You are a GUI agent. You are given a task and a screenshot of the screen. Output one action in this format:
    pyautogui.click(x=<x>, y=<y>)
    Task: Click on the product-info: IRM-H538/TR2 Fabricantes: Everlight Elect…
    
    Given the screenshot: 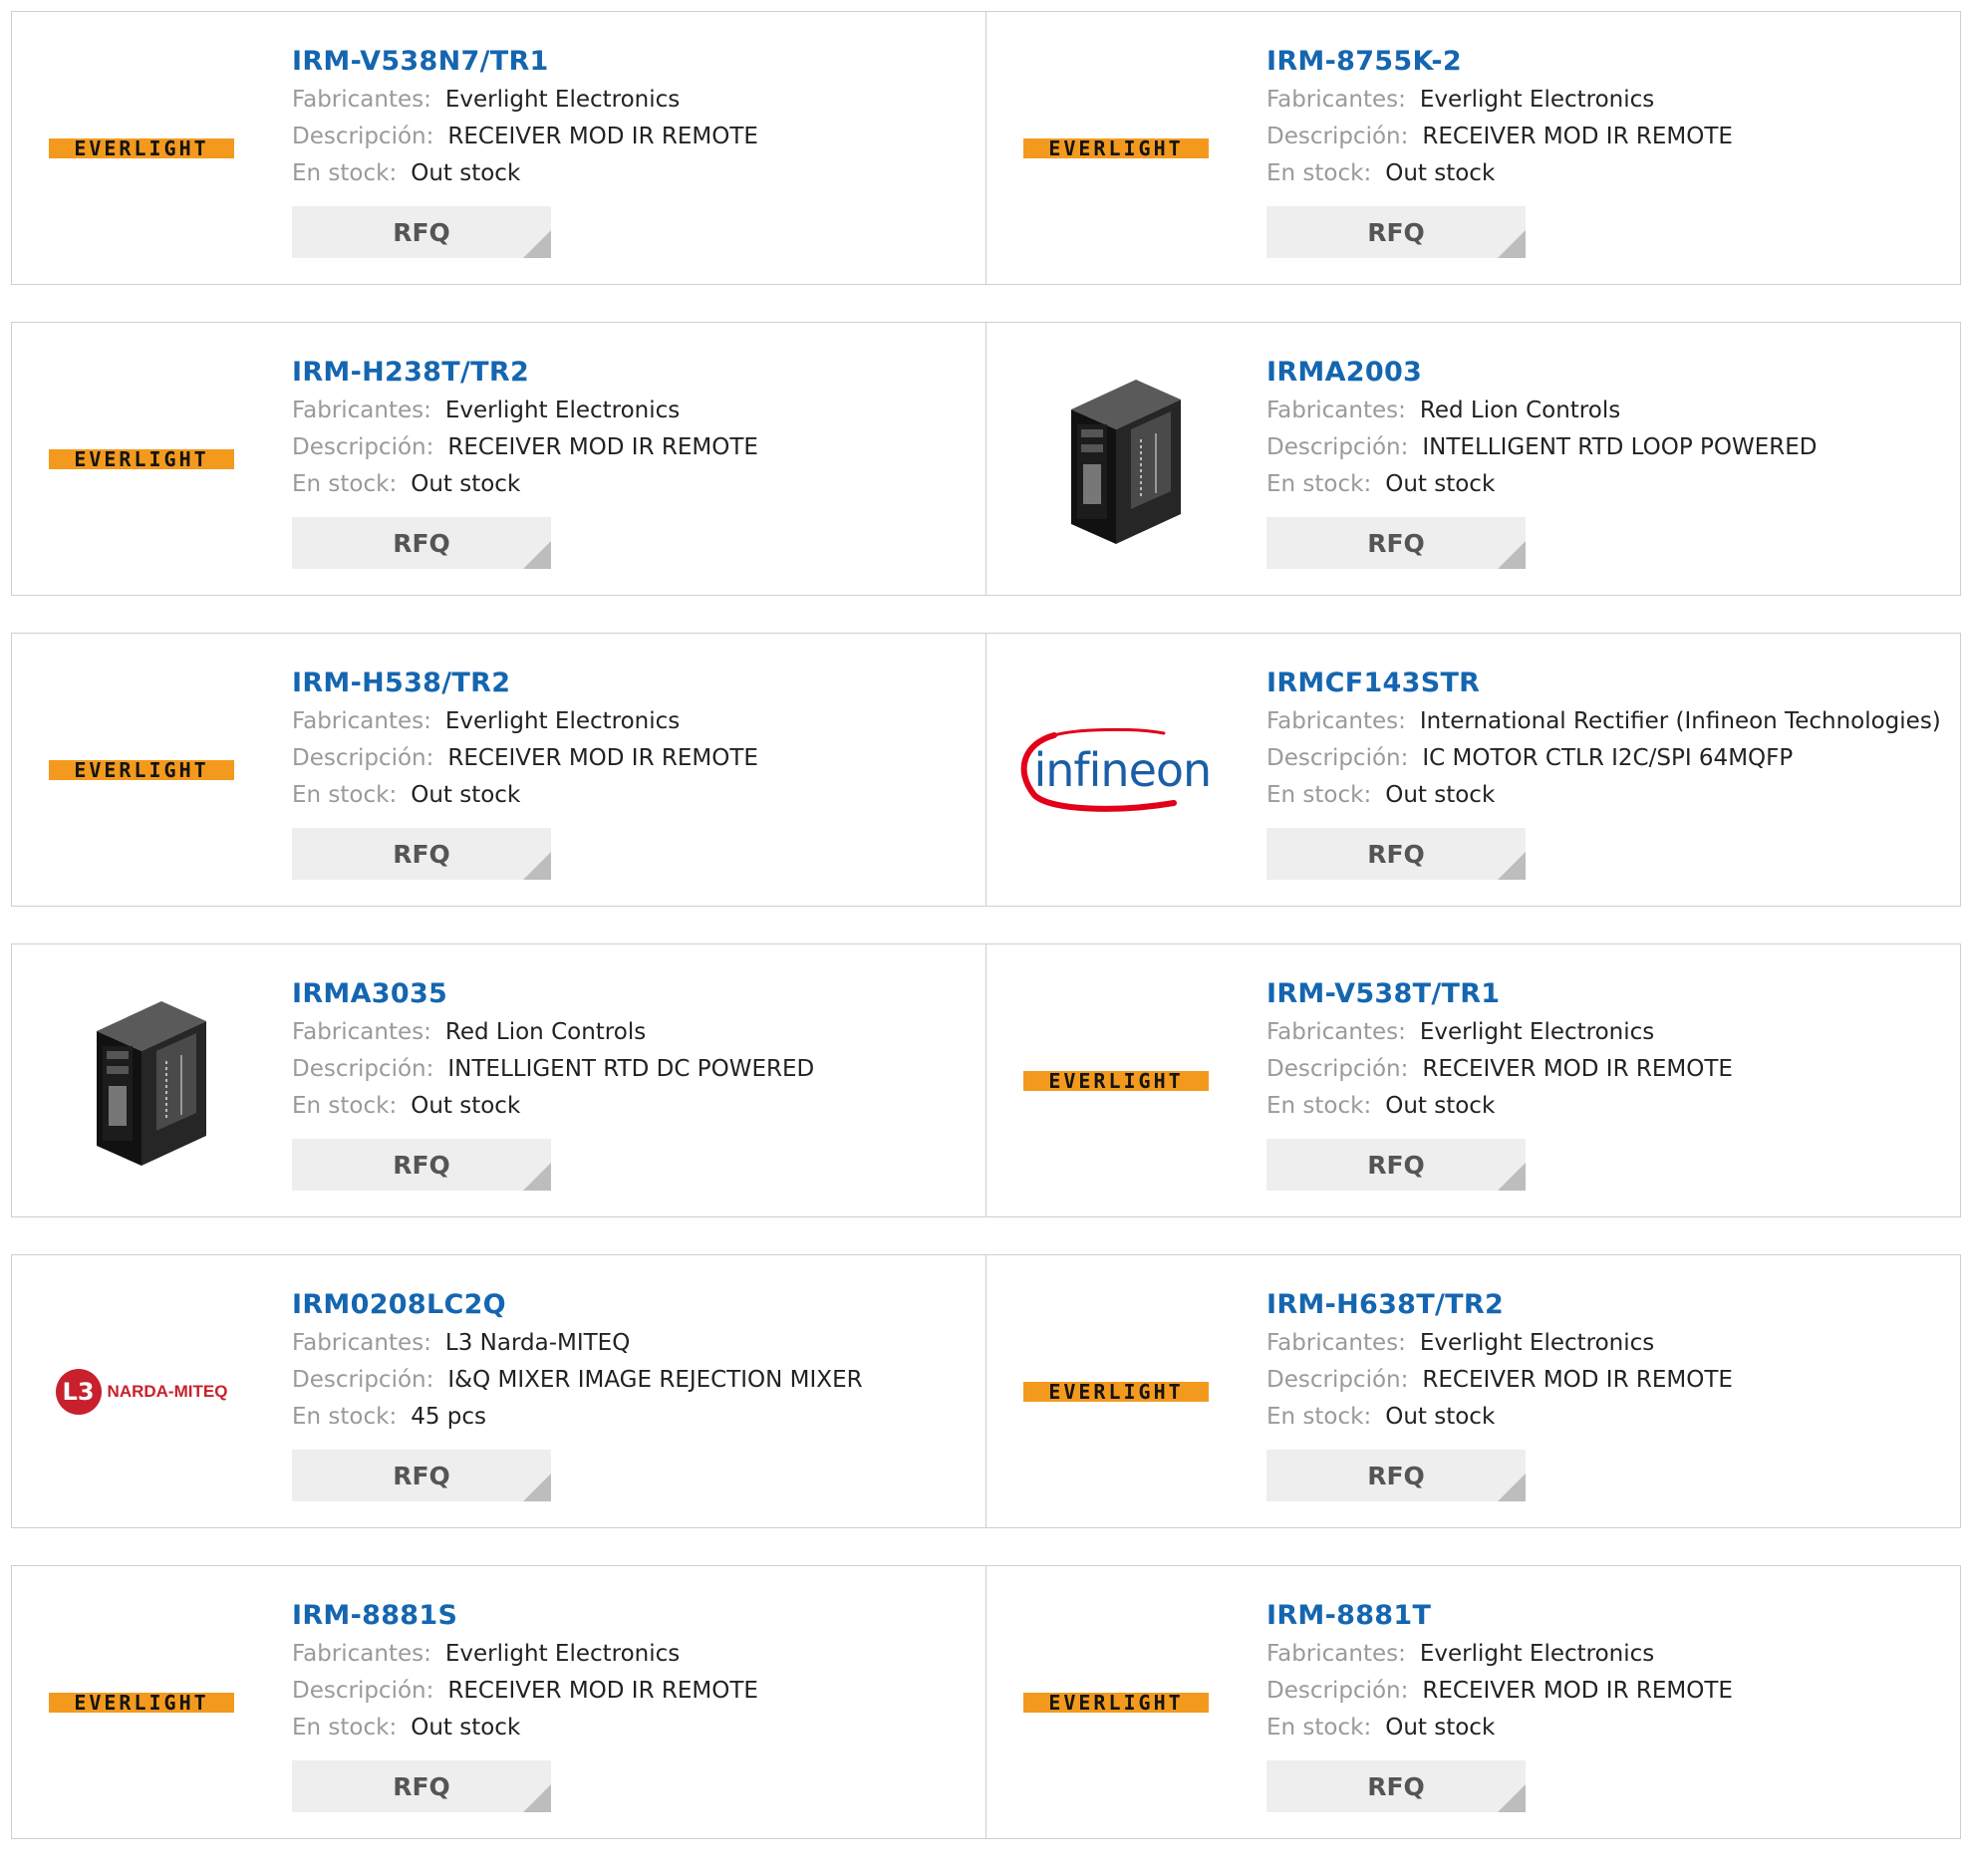 What is the action you would take?
    pyautogui.click(x=525, y=772)
    